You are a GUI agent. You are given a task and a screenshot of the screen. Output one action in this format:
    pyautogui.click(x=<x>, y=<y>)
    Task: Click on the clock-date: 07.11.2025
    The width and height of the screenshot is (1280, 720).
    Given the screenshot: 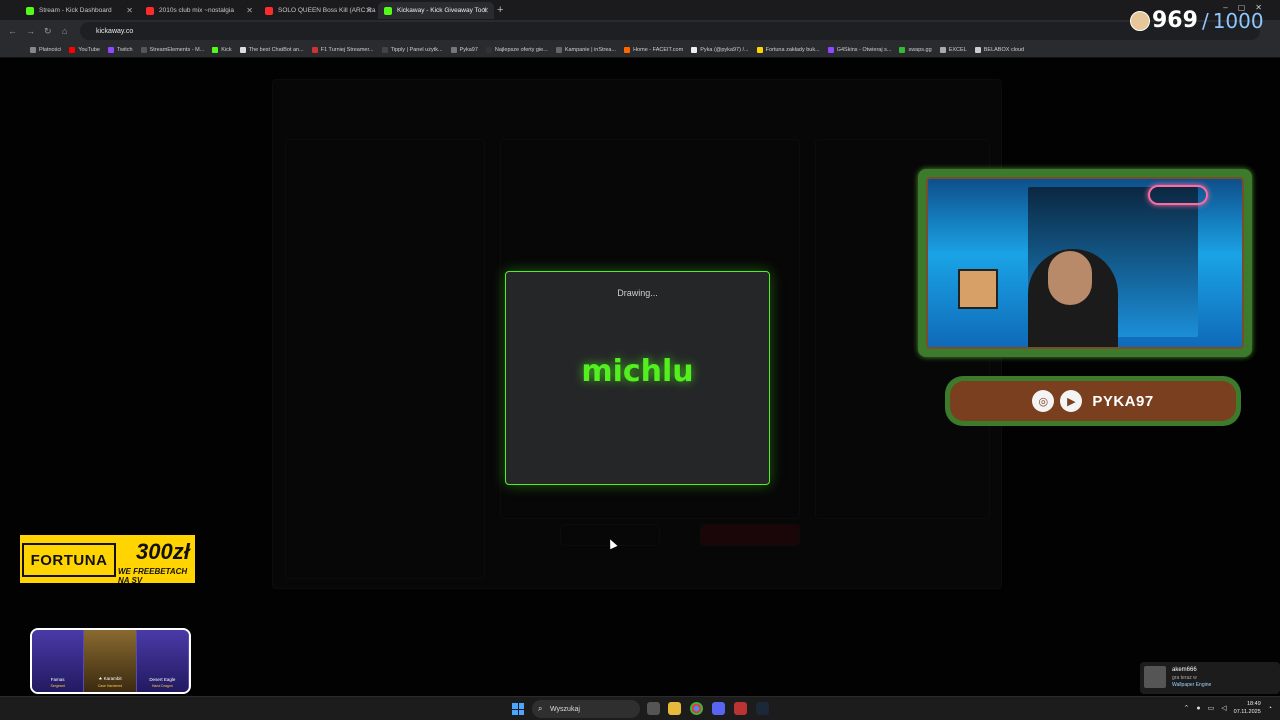 What is the action you would take?
    pyautogui.click(x=1247, y=712)
    